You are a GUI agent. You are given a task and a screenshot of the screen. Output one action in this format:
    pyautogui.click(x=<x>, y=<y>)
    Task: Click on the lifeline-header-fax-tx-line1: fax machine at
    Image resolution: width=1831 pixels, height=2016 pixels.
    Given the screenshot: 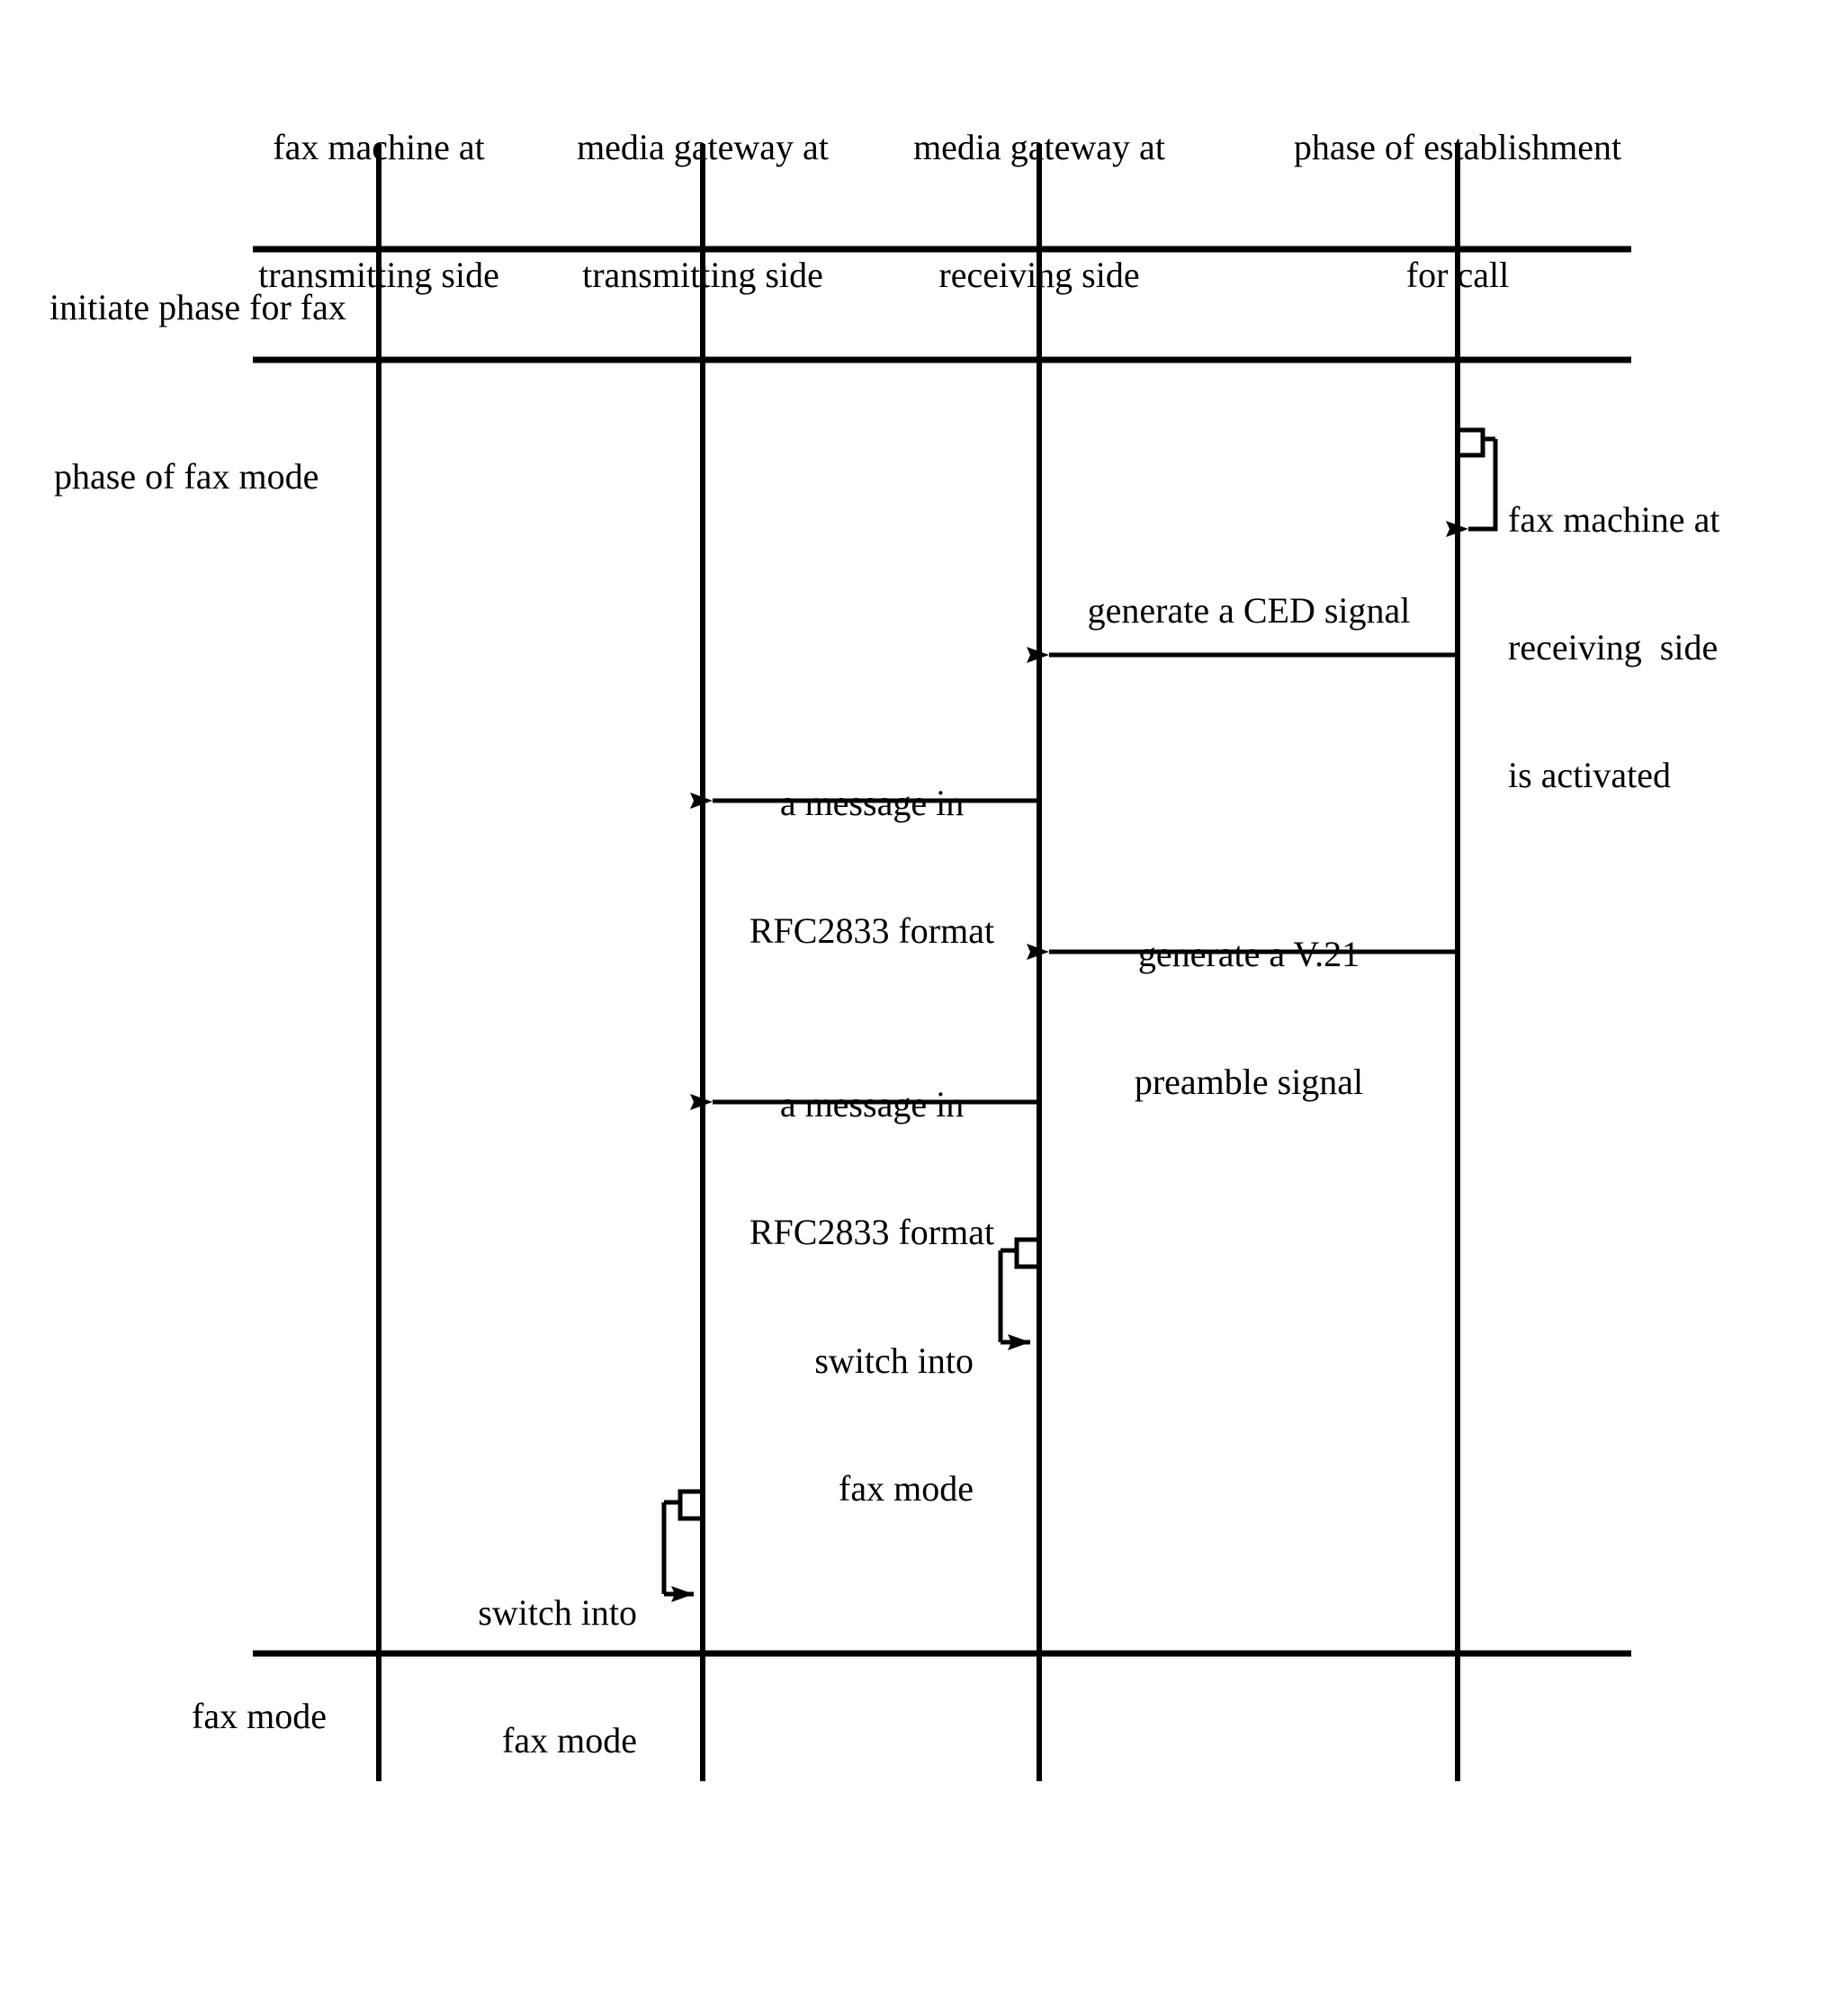 What is the action you would take?
    pyautogui.click(x=379, y=147)
    